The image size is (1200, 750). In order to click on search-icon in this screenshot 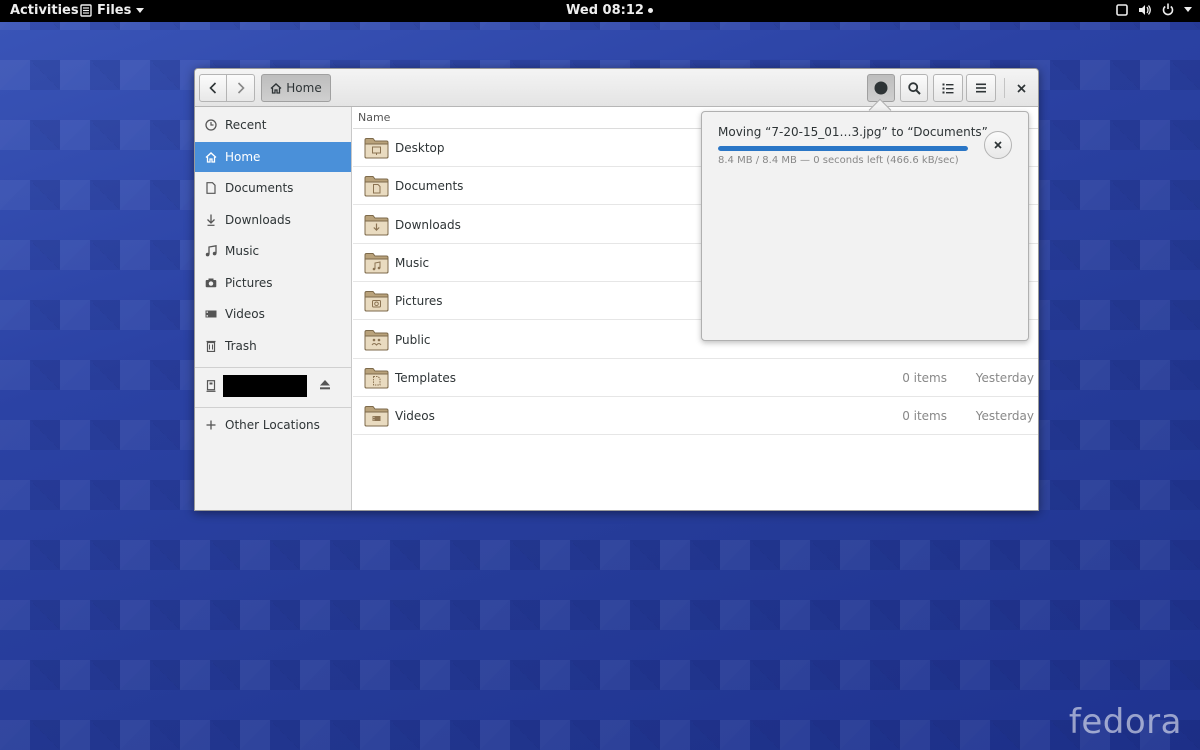, I will do `click(914, 88)`.